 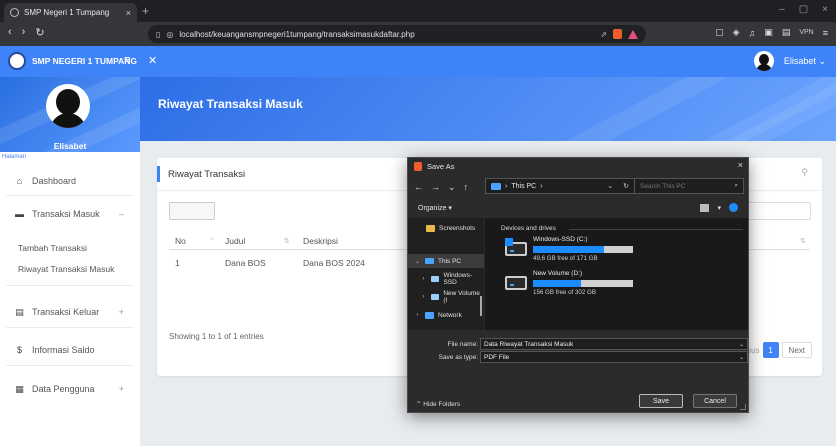 What do you see at coordinates (560, 186) in the screenshot?
I see `dialog-path-bar: › This PC › ⌄ ↻` at bounding box center [560, 186].